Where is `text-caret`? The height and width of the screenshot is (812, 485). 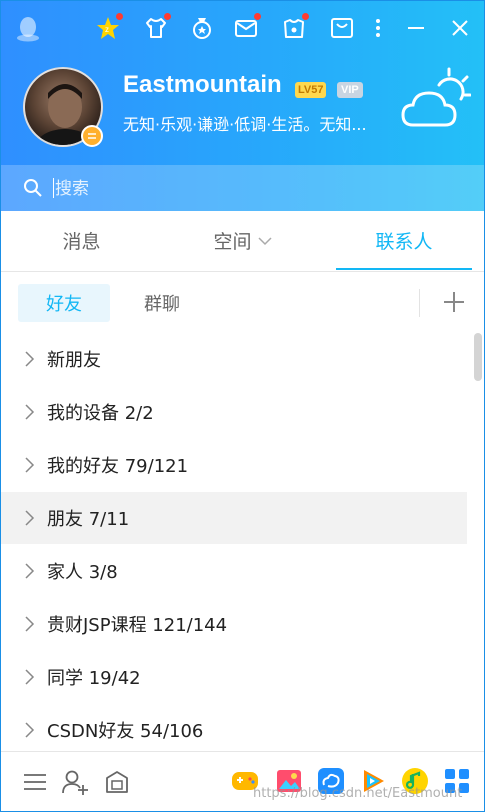 text-caret is located at coordinates (53, 188).